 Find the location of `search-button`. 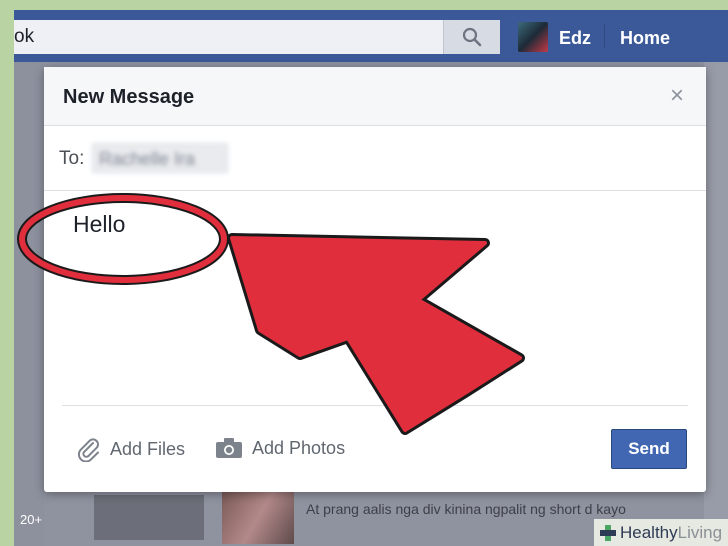

search-button is located at coordinates (471, 37).